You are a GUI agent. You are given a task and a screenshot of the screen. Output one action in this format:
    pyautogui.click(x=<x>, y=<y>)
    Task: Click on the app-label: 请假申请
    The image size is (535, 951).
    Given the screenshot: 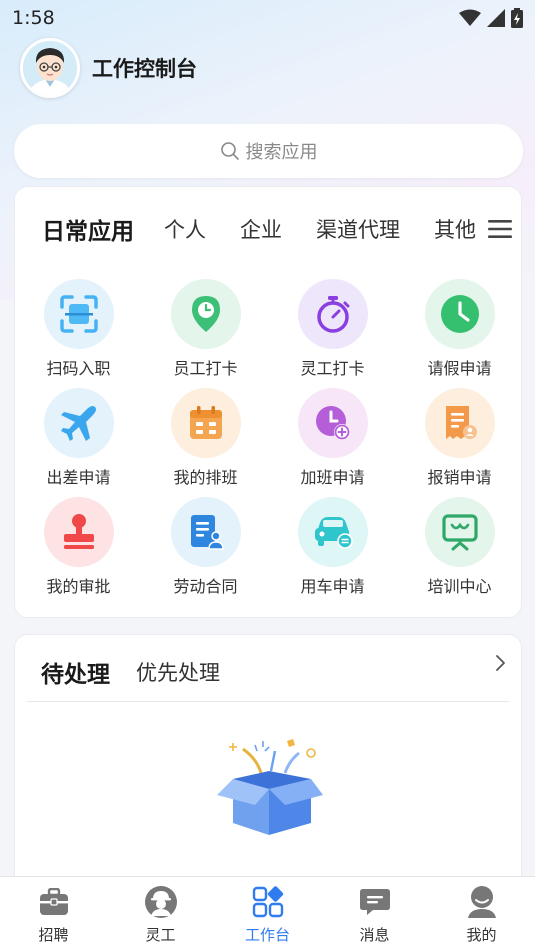 What is the action you would take?
    pyautogui.click(x=459, y=368)
    